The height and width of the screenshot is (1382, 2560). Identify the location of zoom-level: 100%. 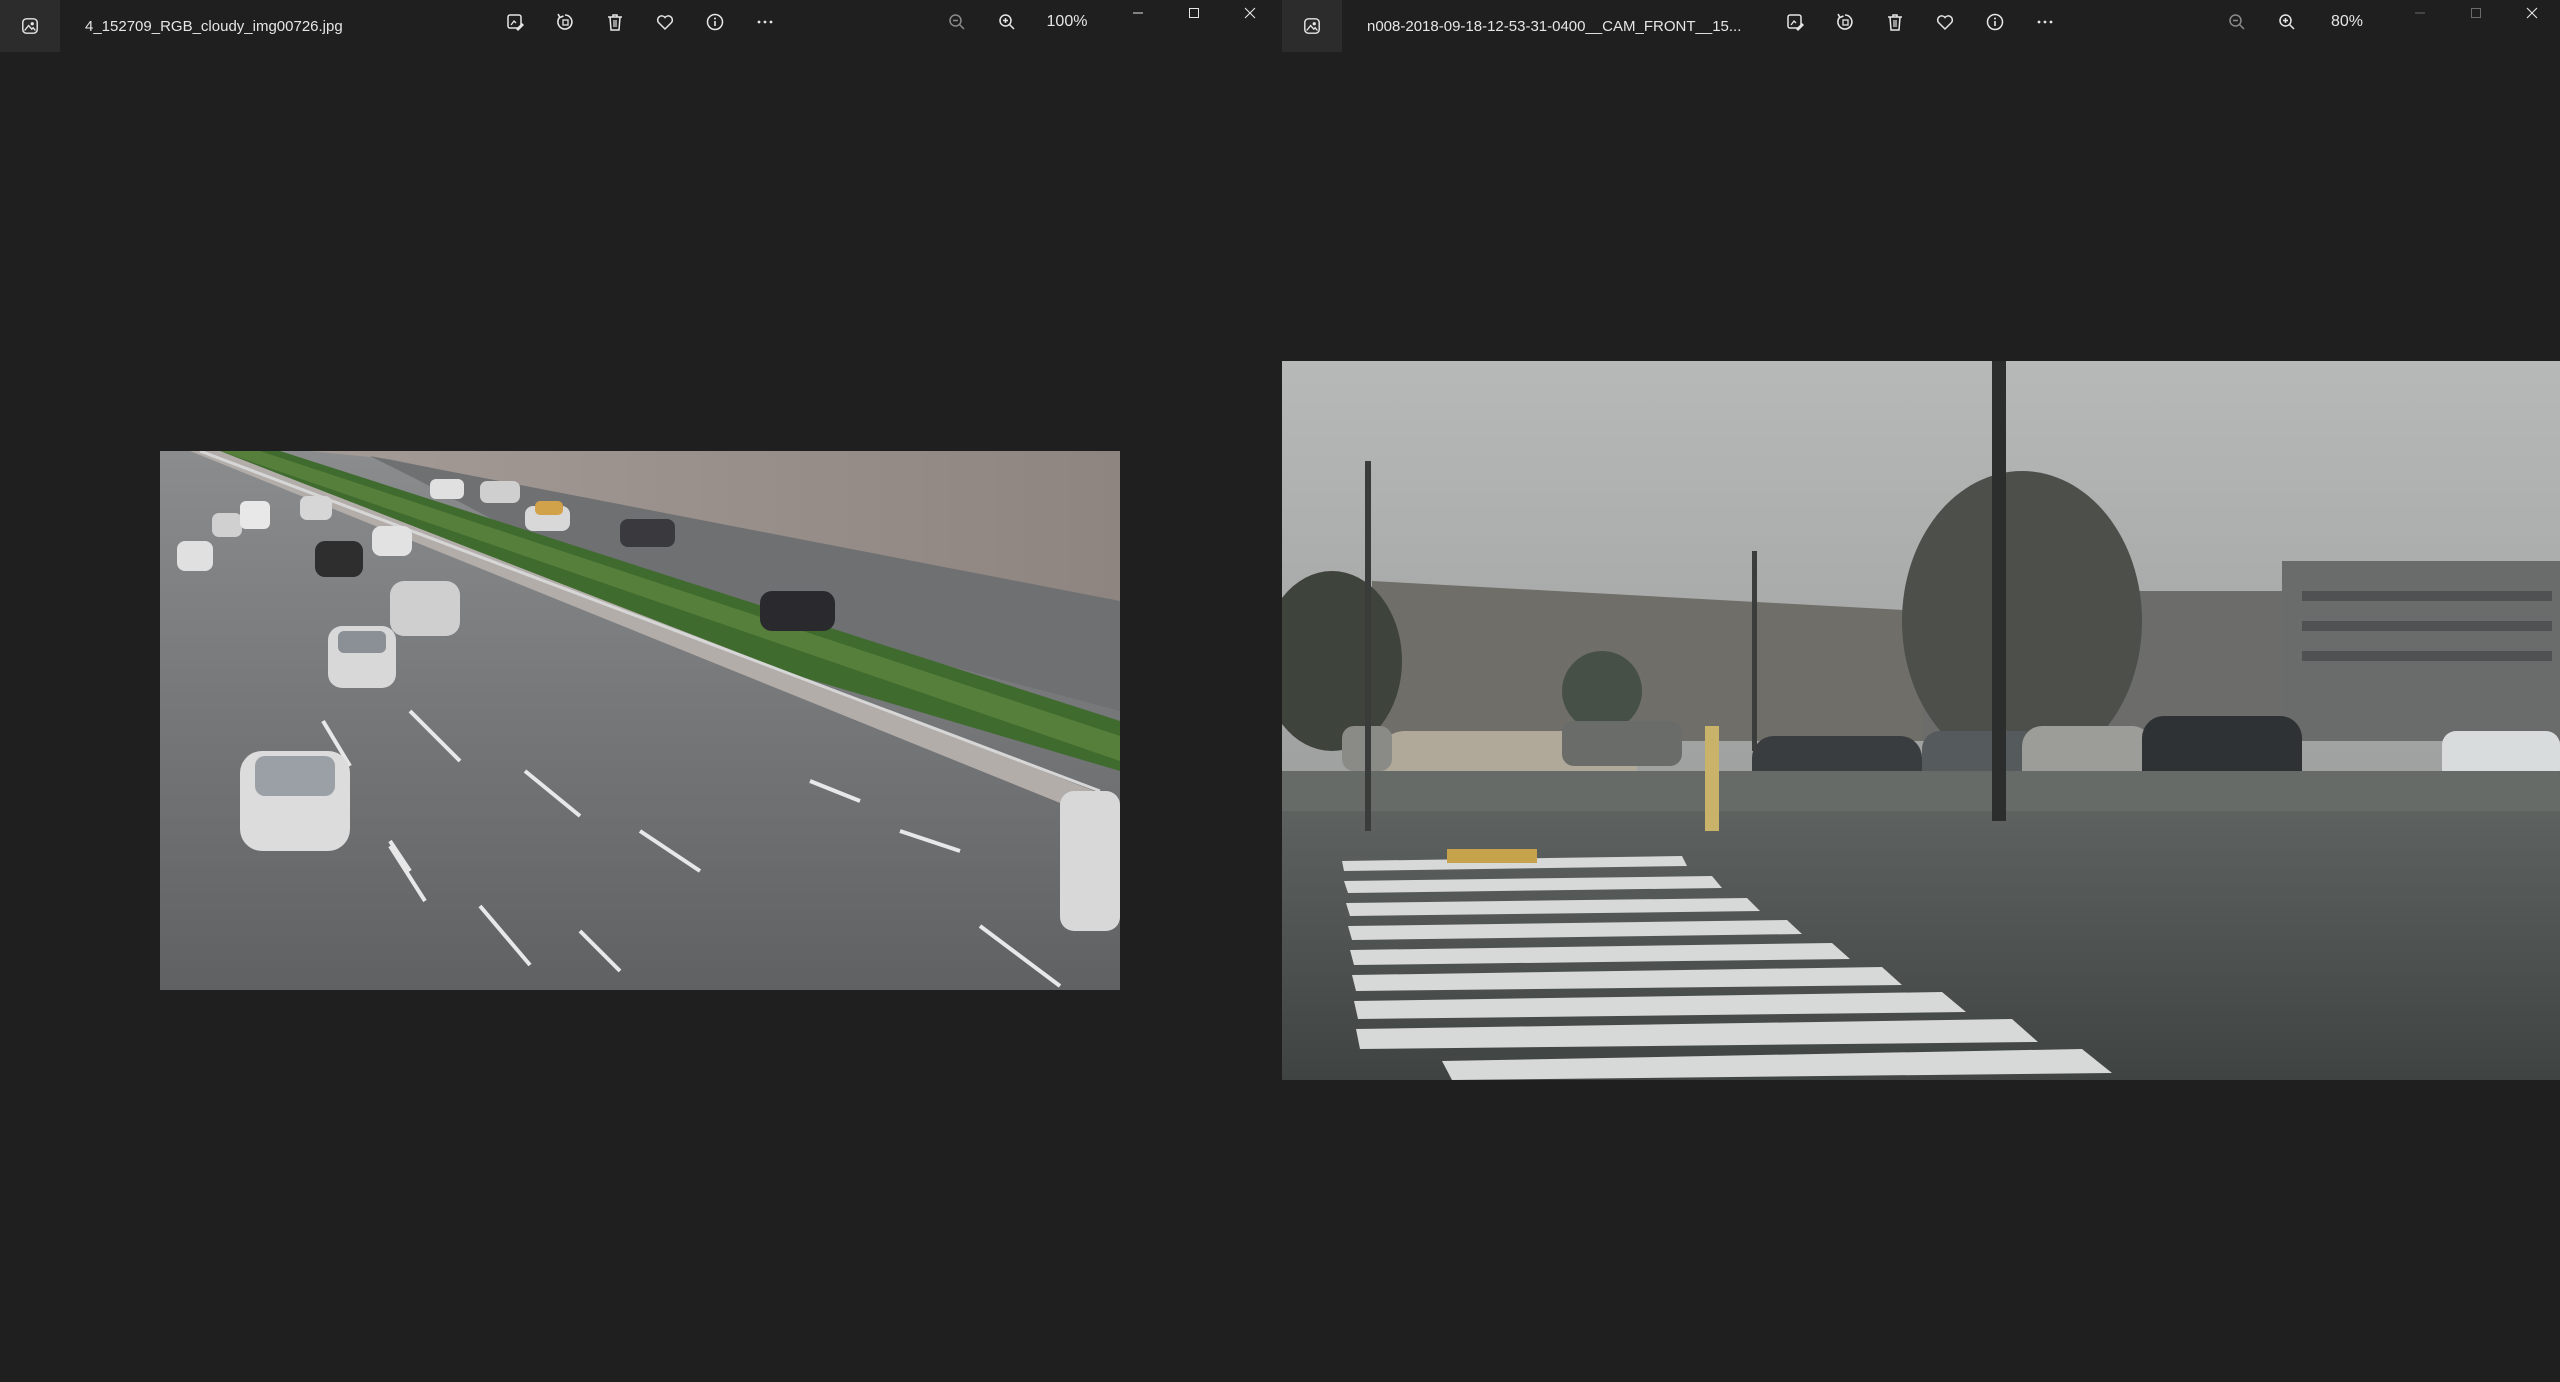
(1067, 22).